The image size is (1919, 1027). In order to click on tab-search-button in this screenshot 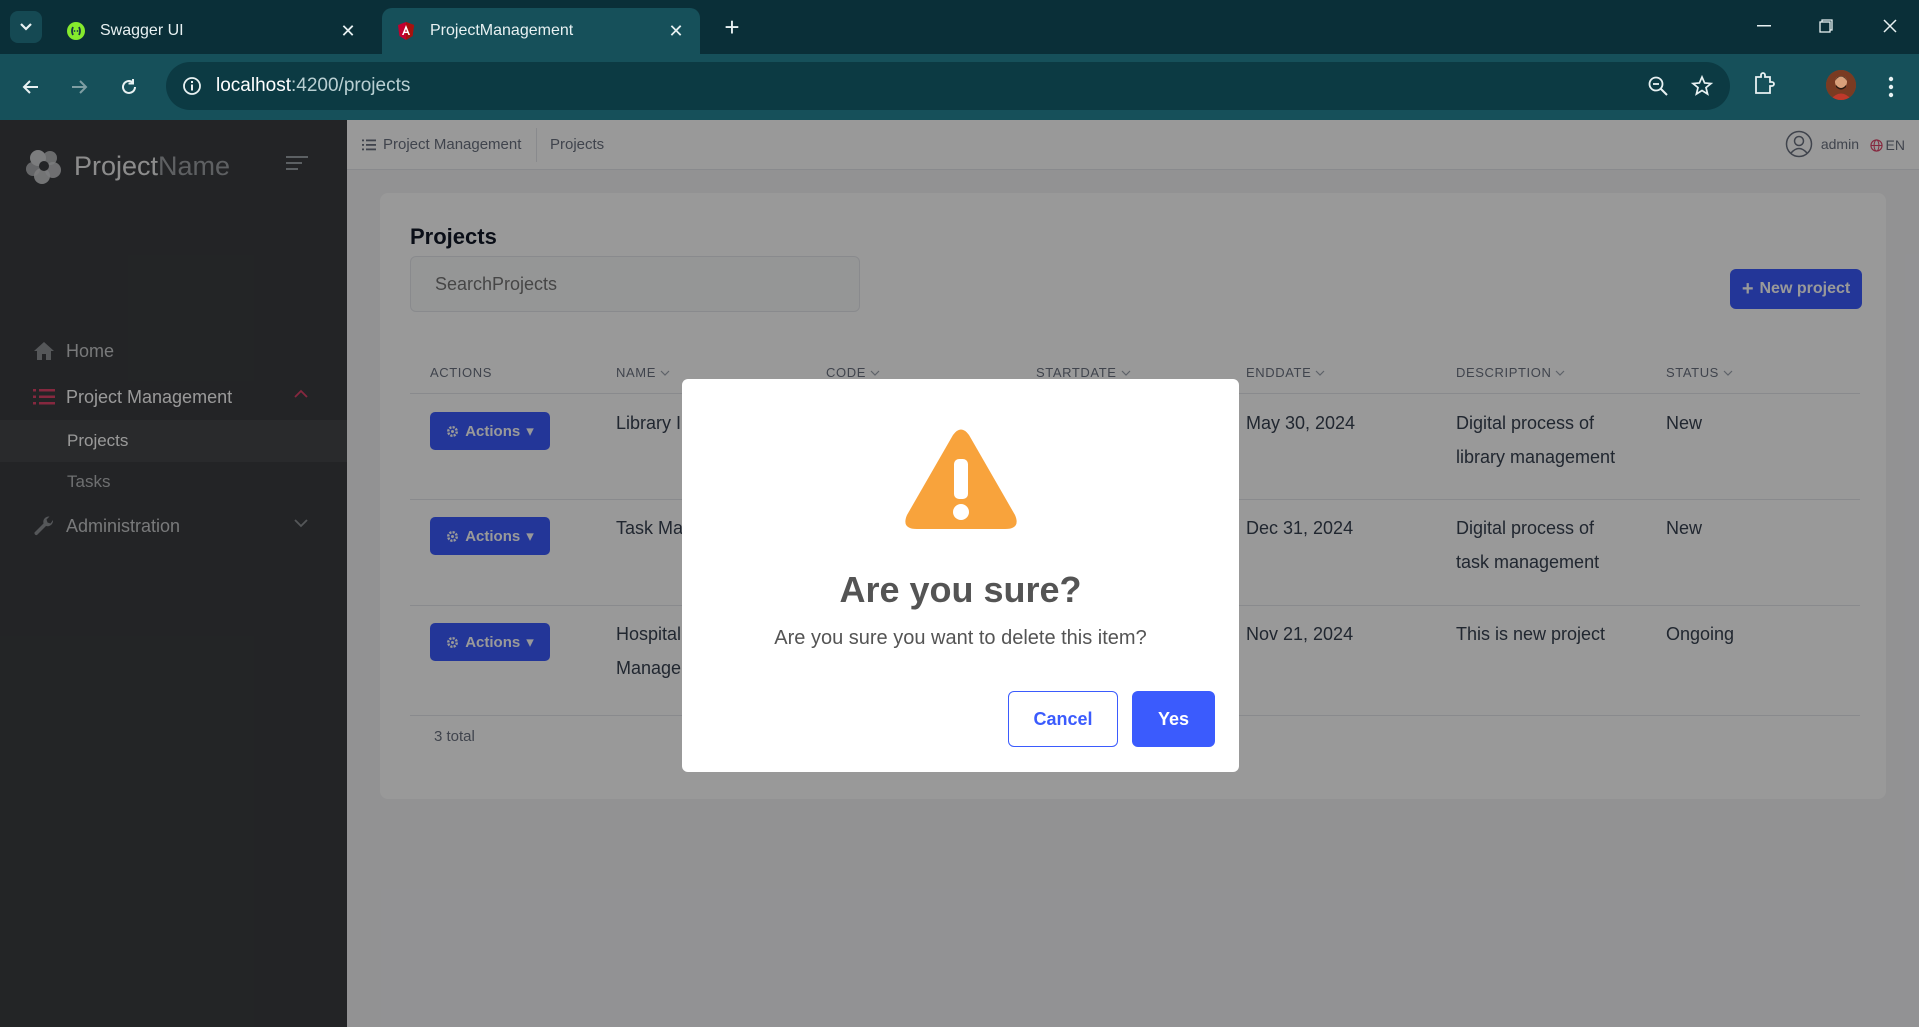, I will do `click(26, 27)`.